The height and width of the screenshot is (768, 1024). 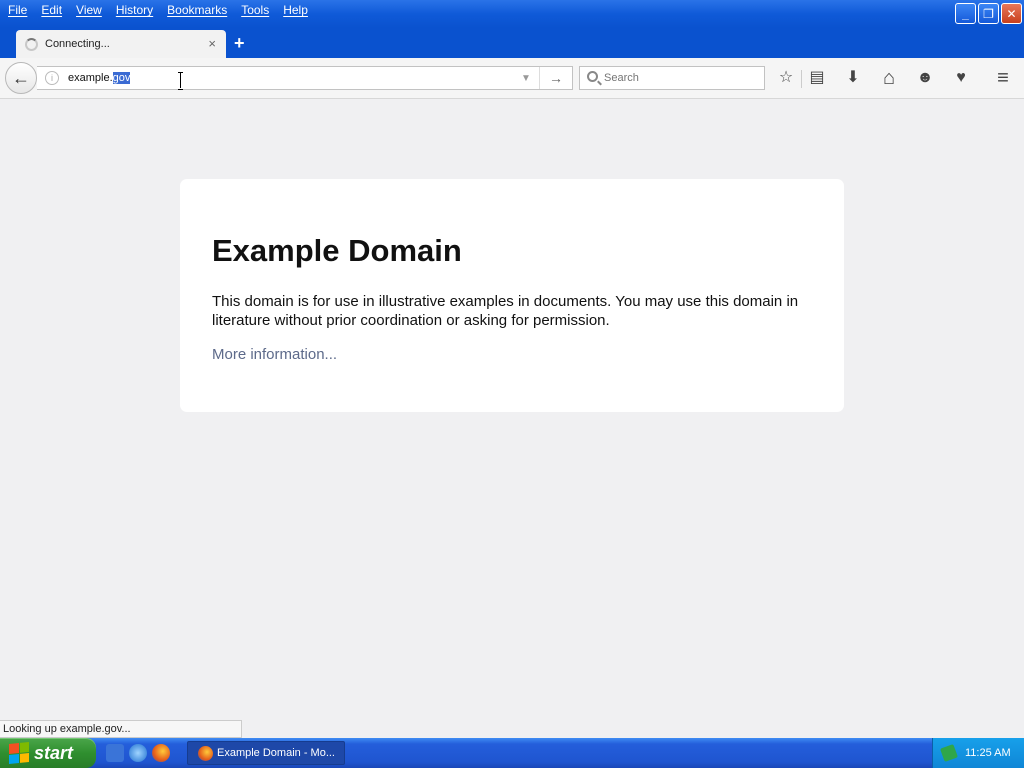 I want to click on tab-strip: Connecting... ×, so click(x=512, y=43).